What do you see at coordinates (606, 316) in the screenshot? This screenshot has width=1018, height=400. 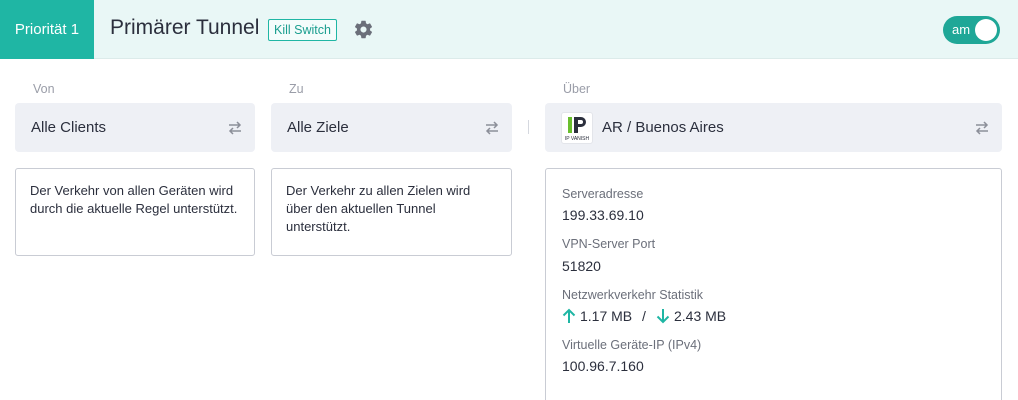 I see `upload-value: 1.17 MB` at bounding box center [606, 316].